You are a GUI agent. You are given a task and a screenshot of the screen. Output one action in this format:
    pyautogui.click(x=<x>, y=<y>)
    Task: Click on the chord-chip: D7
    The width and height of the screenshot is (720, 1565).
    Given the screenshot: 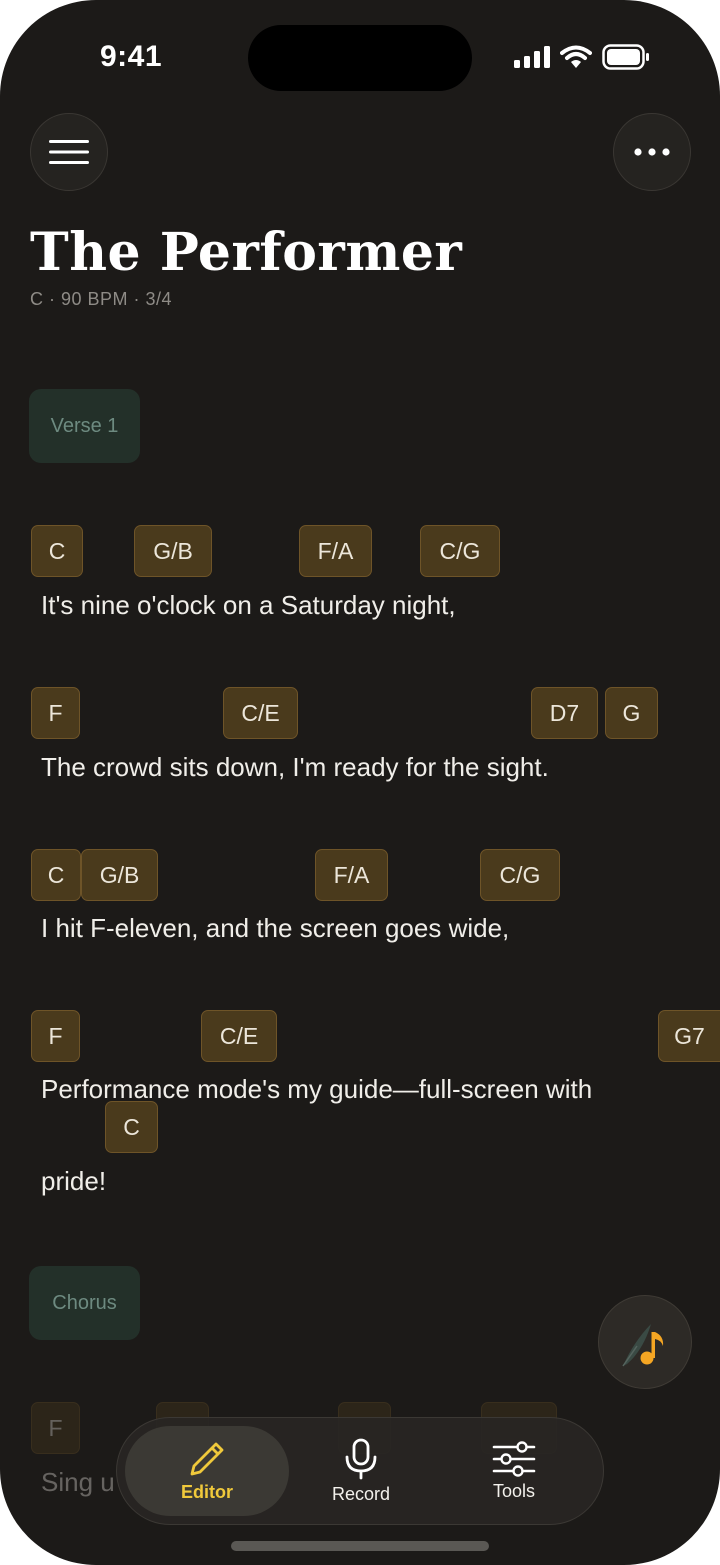 What is the action you would take?
    pyautogui.click(x=564, y=713)
    